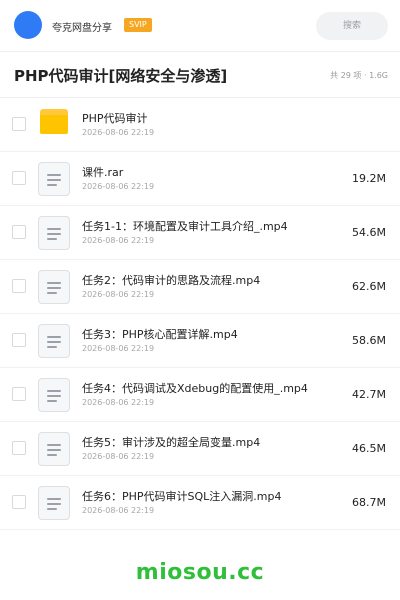 The width and height of the screenshot is (400, 600). What do you see at coordinates (138, 25) in the screenshot?
I see `svip-badge: SVIP` at bounding box center [138, 25].